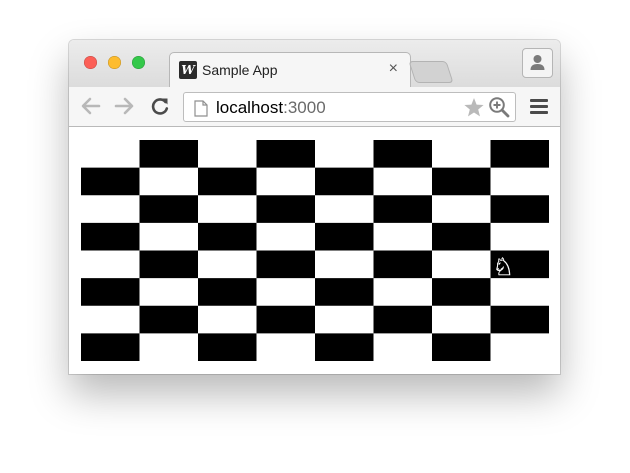 The height and width of the screenshot is (473, 630). Describe the element at coordinates (474, 107) in the screenshot. I see `bookmark-star-icon` at that location.